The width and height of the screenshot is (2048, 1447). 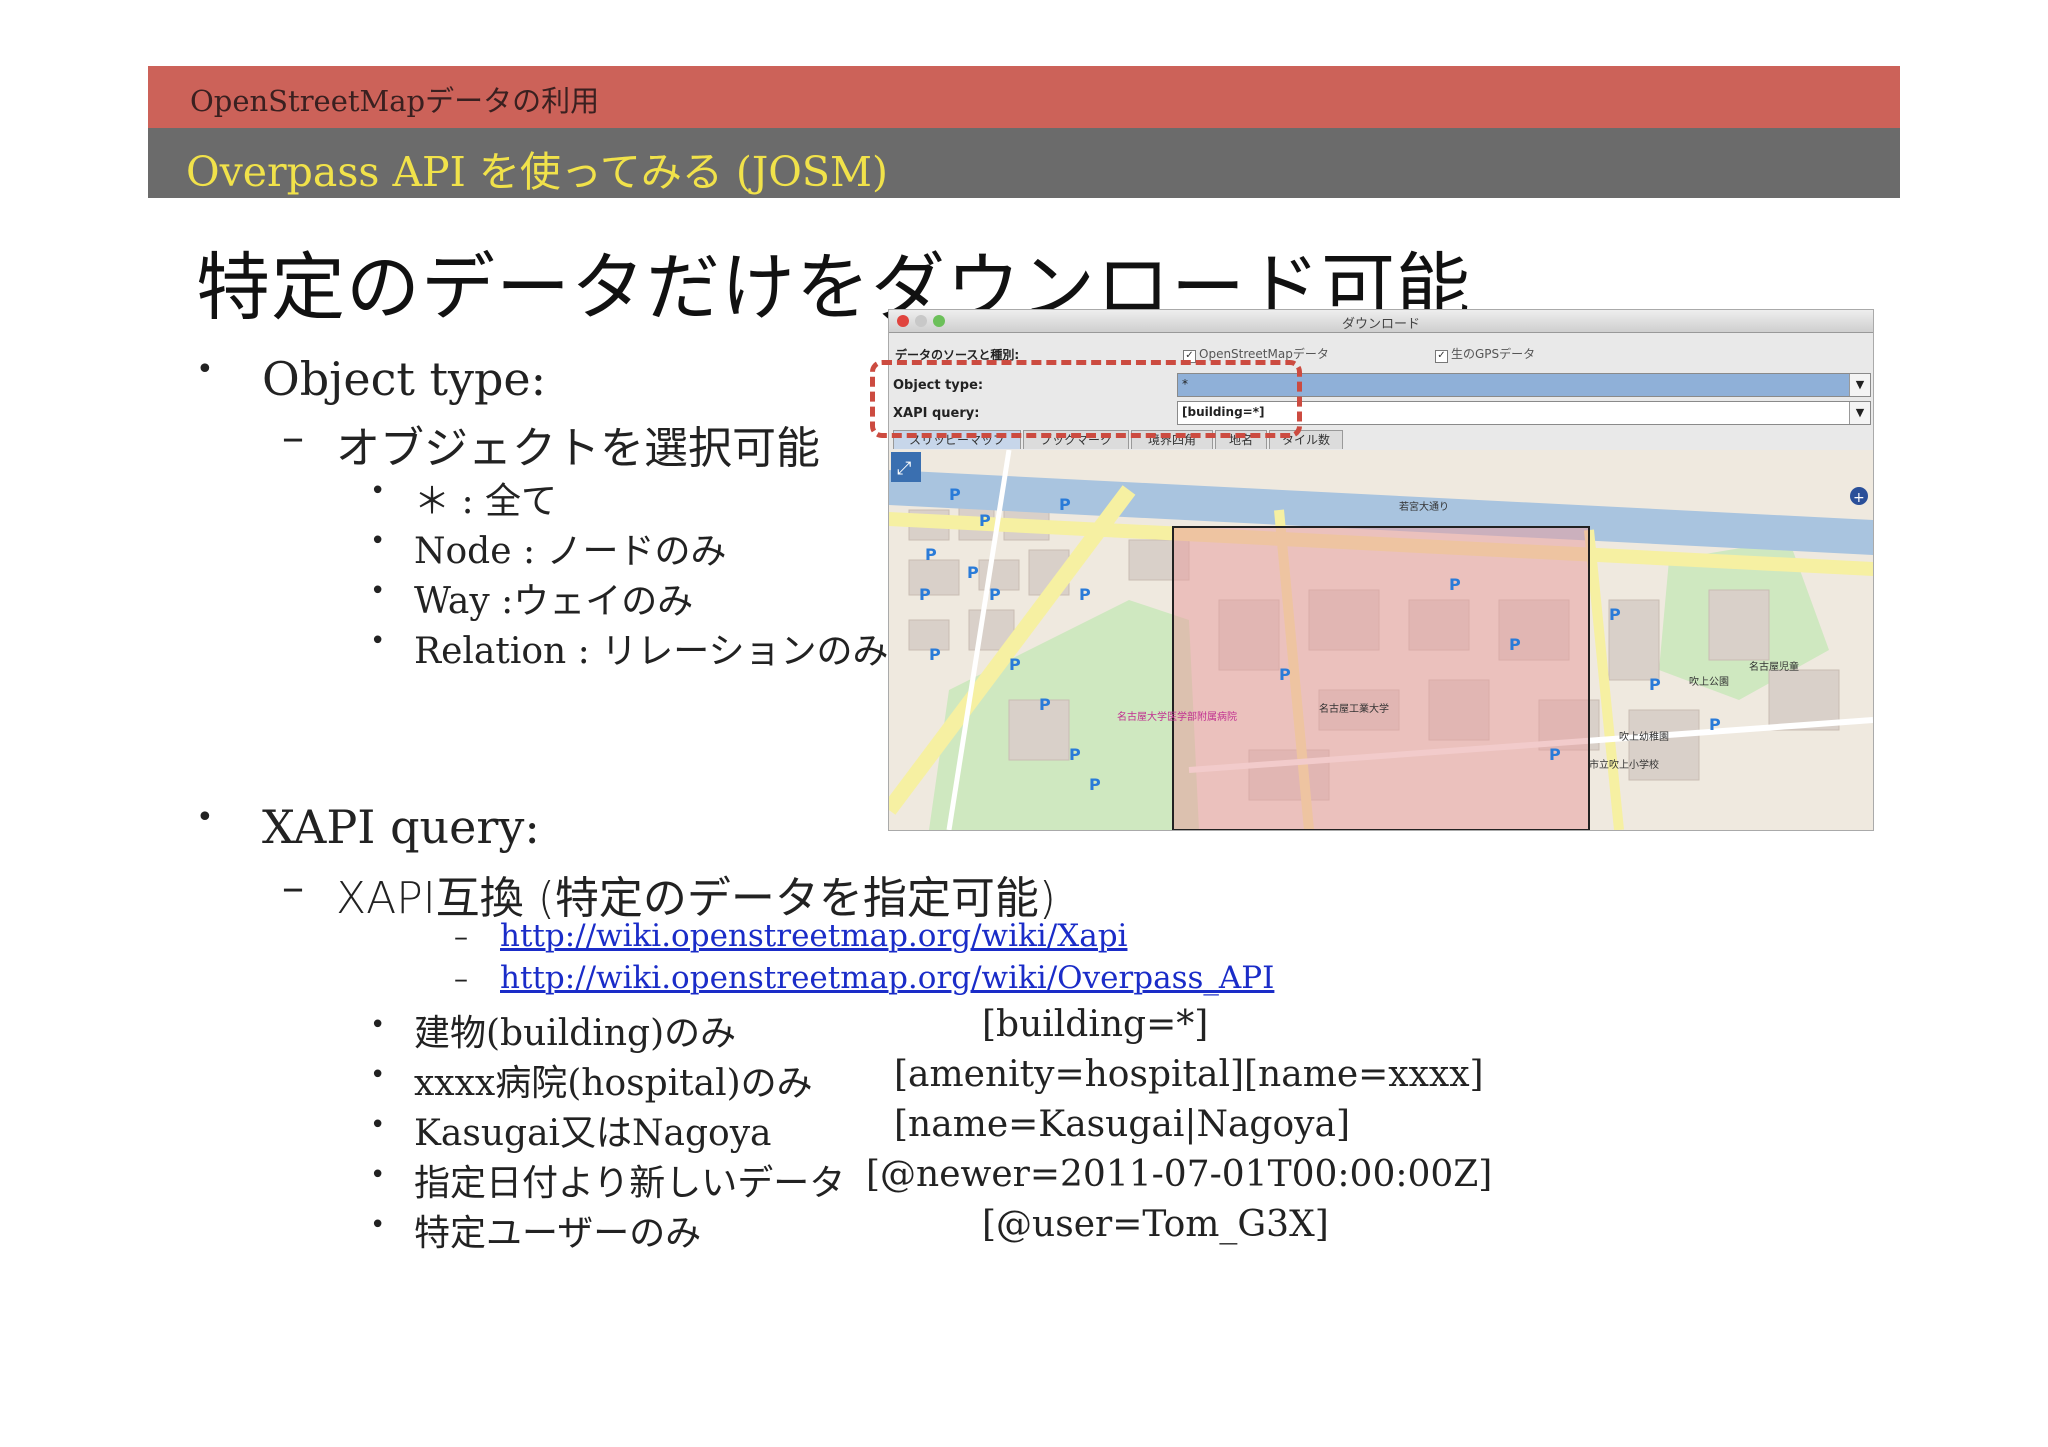 What do you see at coordinates (696, 898) in the screenshot?
I see `xapi-sub: XAPI互換 (特定のデータを指定可能)` at bounding box center [696, 898].